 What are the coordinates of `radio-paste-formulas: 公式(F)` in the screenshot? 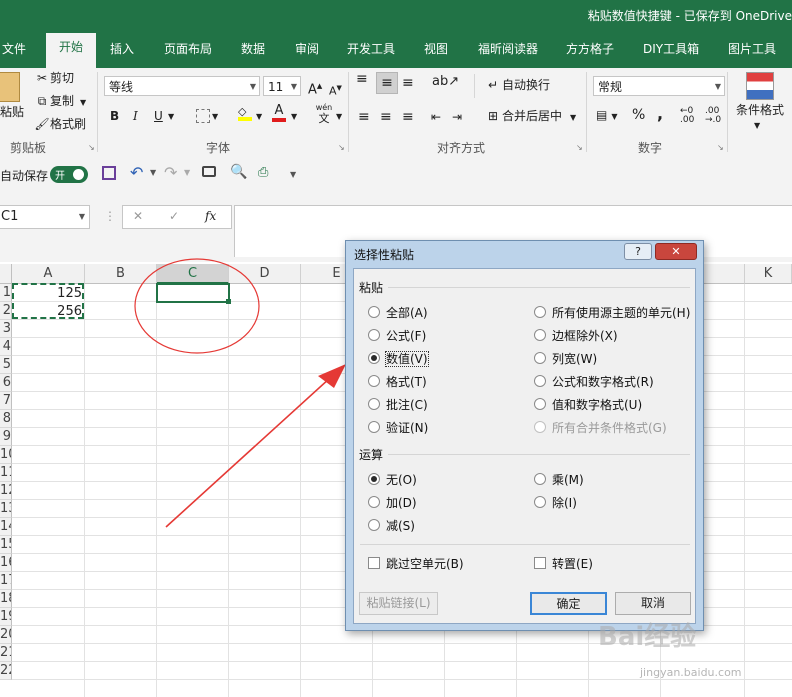 It's located at (397, 335).